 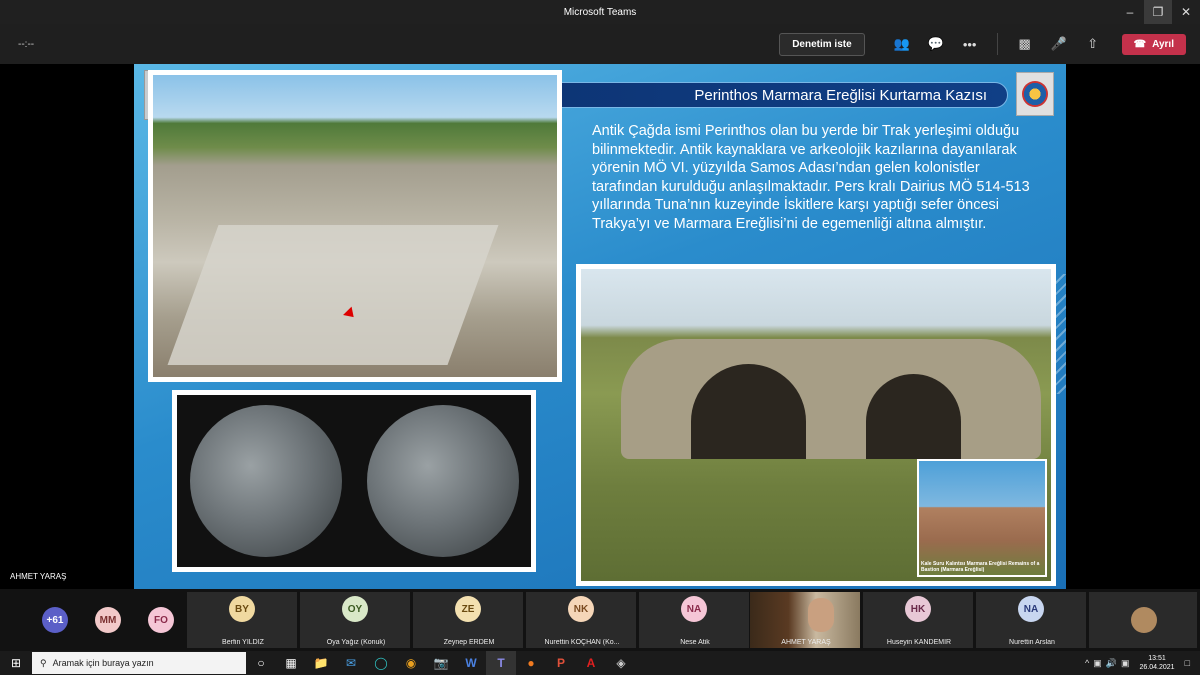 I want to click on photos-icon: ◈, so click(x=621, y=663).